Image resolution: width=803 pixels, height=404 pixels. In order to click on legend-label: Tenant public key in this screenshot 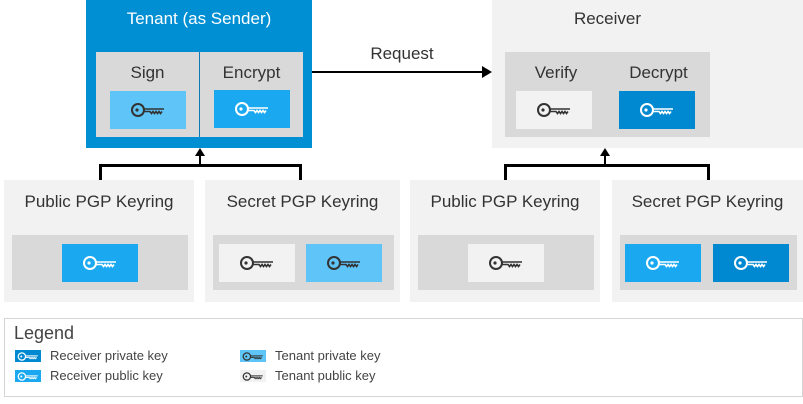, I will do `click(325, 375)`.